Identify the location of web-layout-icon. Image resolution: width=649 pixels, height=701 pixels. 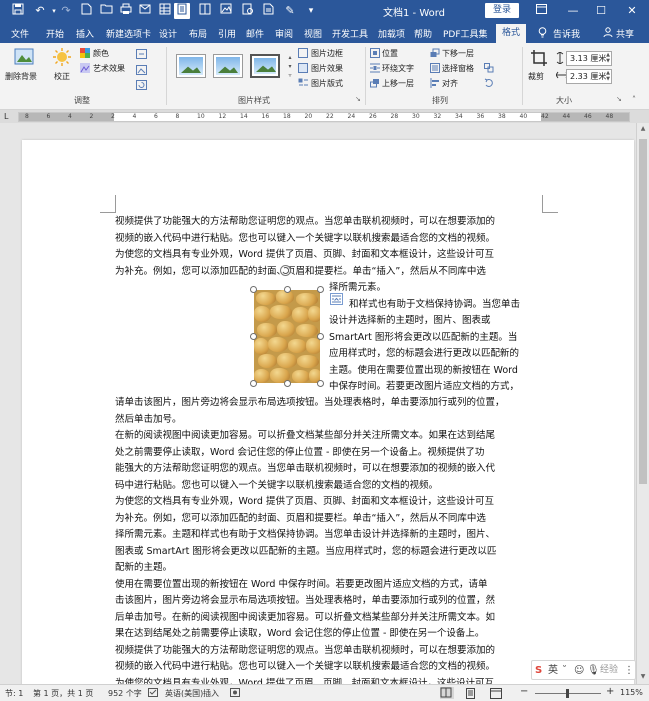
(496, 694).